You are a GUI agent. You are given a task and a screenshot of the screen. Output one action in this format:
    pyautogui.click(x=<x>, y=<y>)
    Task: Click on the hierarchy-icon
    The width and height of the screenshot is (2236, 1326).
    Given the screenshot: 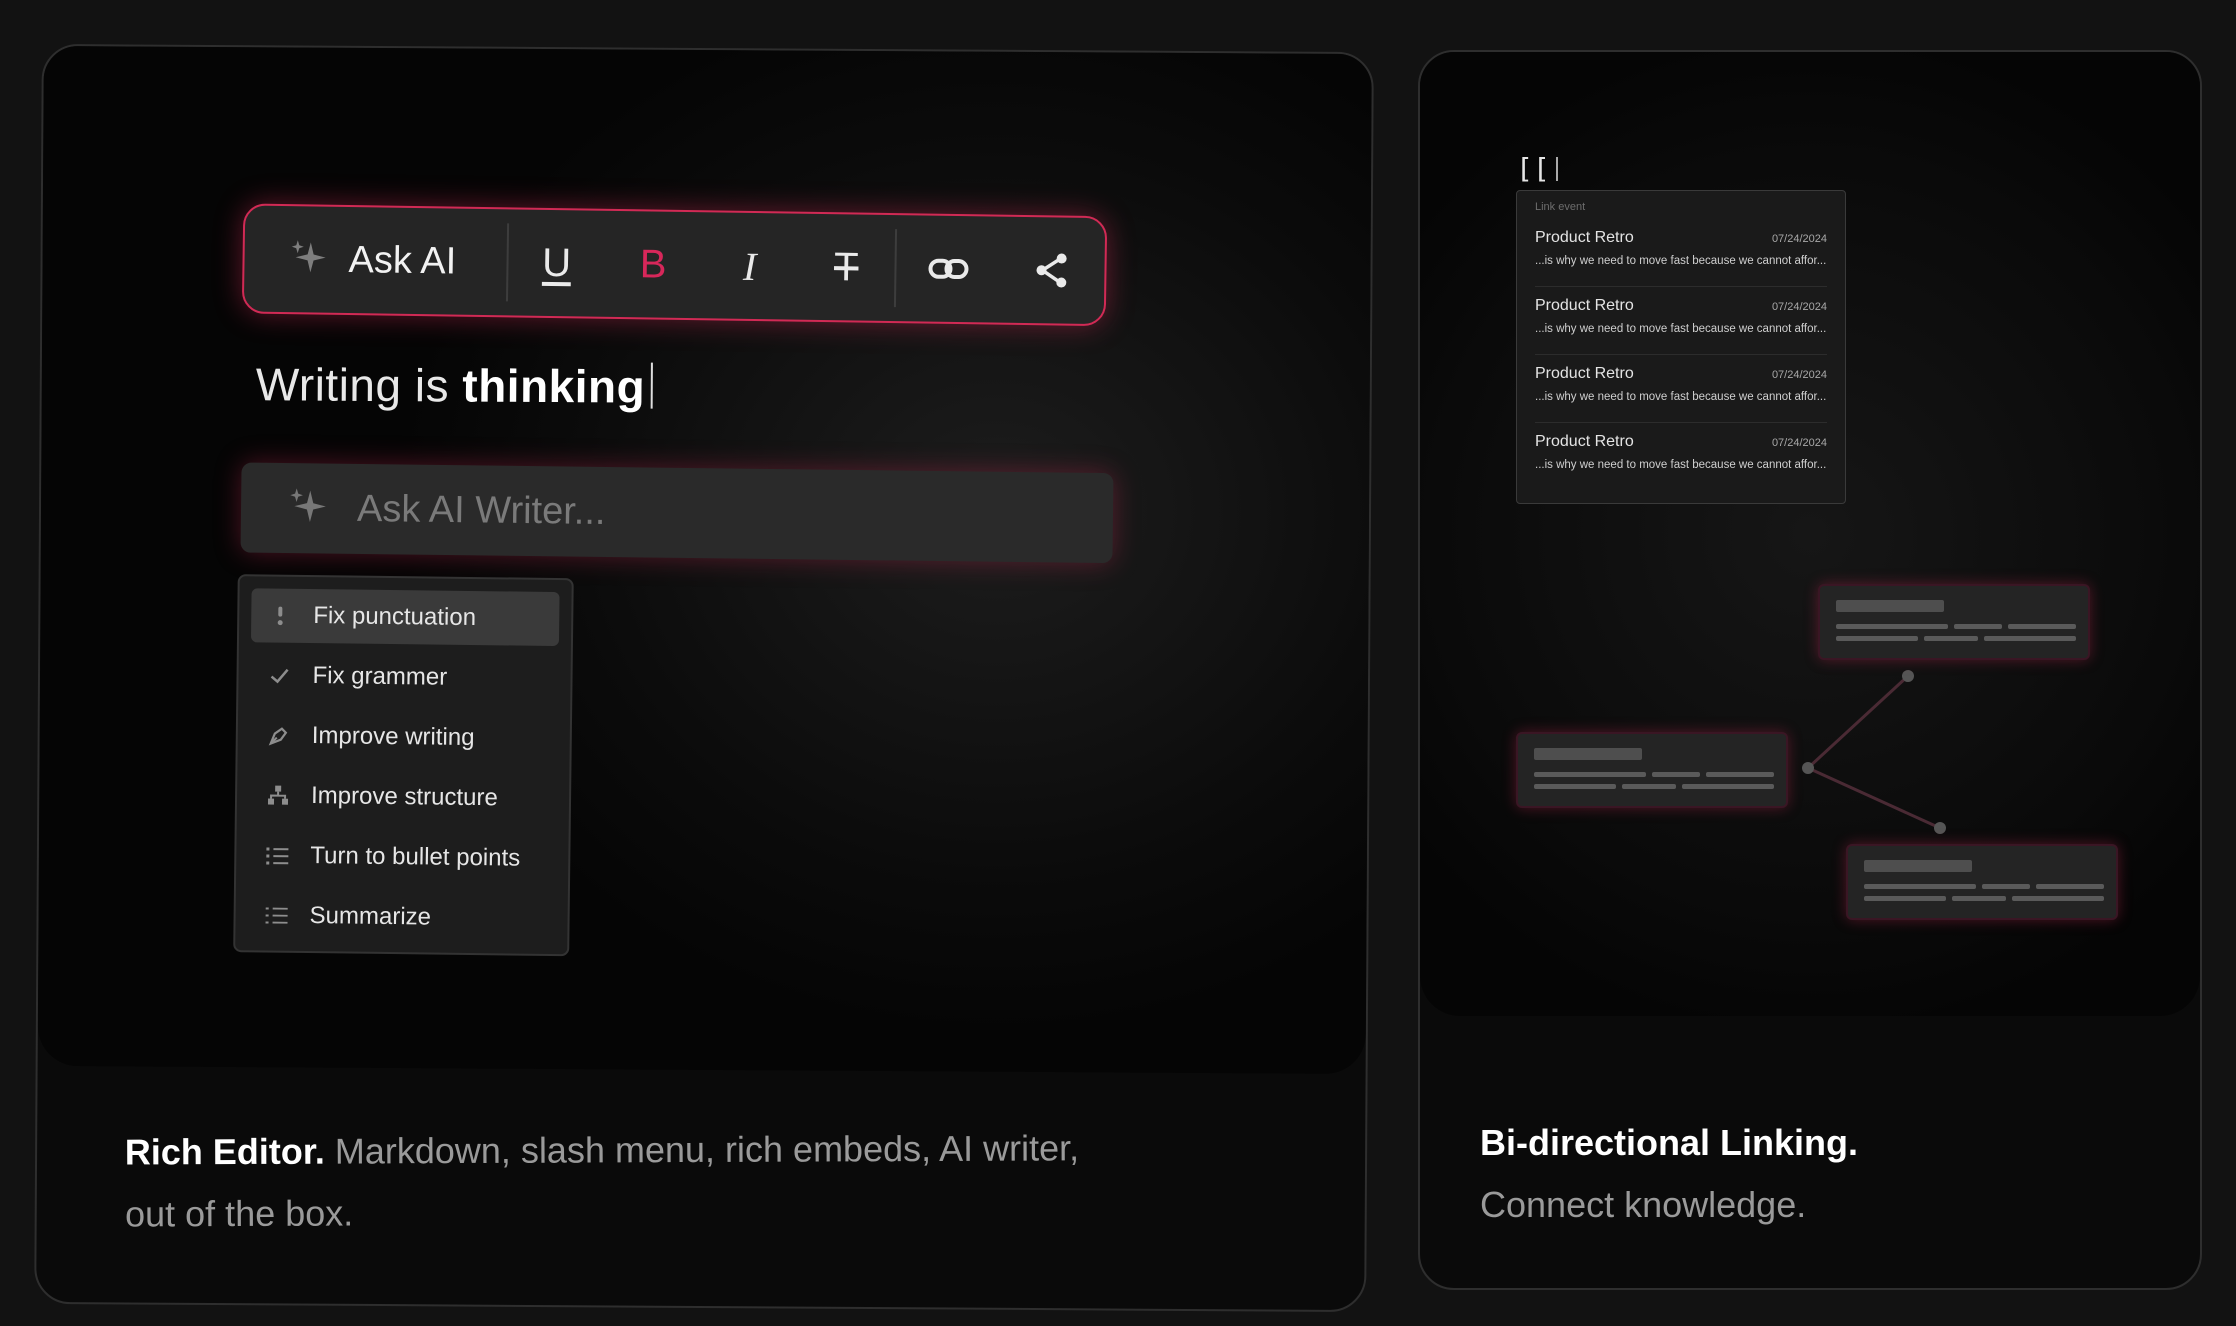 What is the action you would take?
    pyautogui.click(x=278, y=795)
    